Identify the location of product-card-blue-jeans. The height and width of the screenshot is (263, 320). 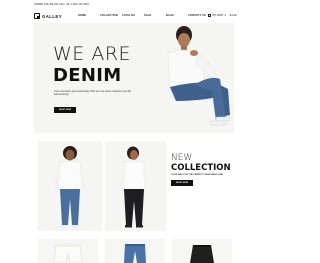
(135, 251).